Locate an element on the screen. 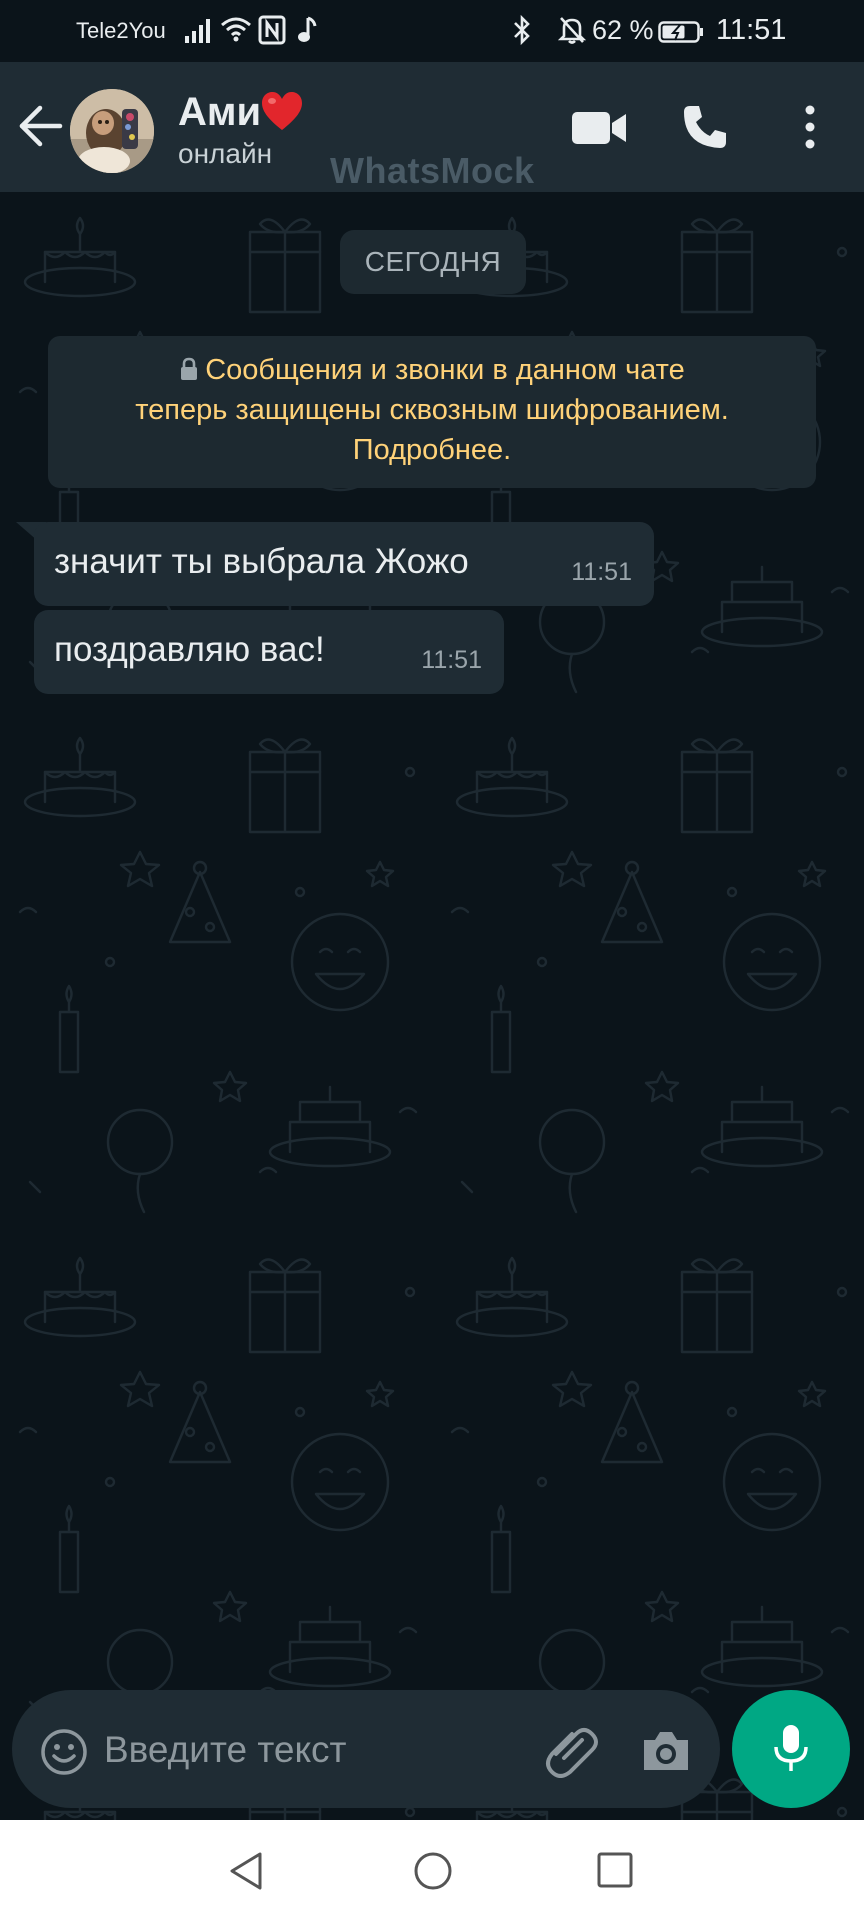 The width and height of the screenshot is (864, 1920). avatar-photo is located at coordinates (112, 131).